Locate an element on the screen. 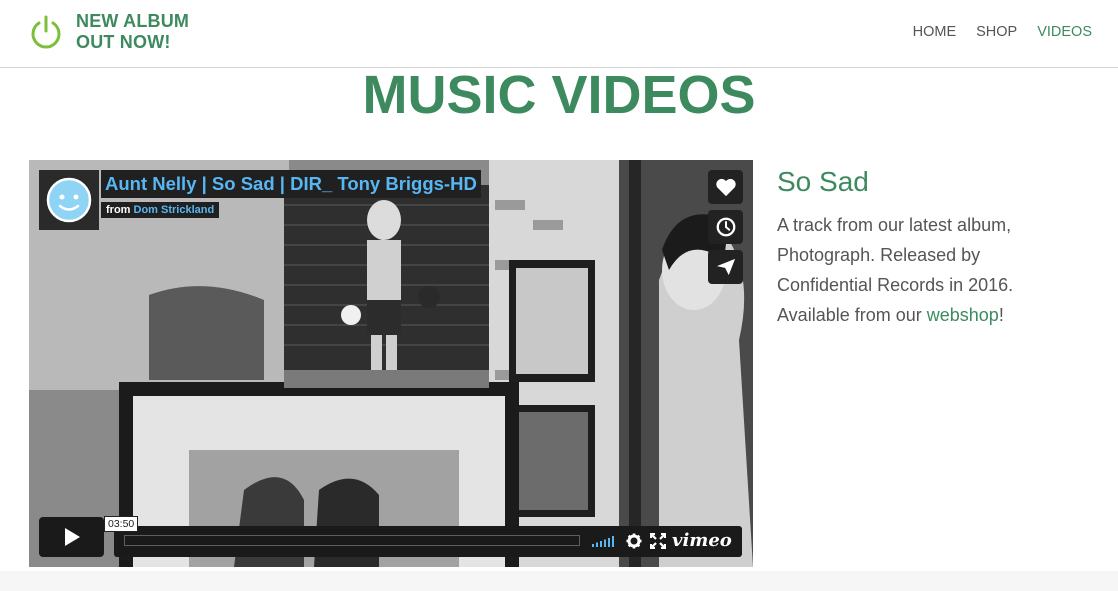  nav-shop: SHOP is located at coordinates (996, 32).